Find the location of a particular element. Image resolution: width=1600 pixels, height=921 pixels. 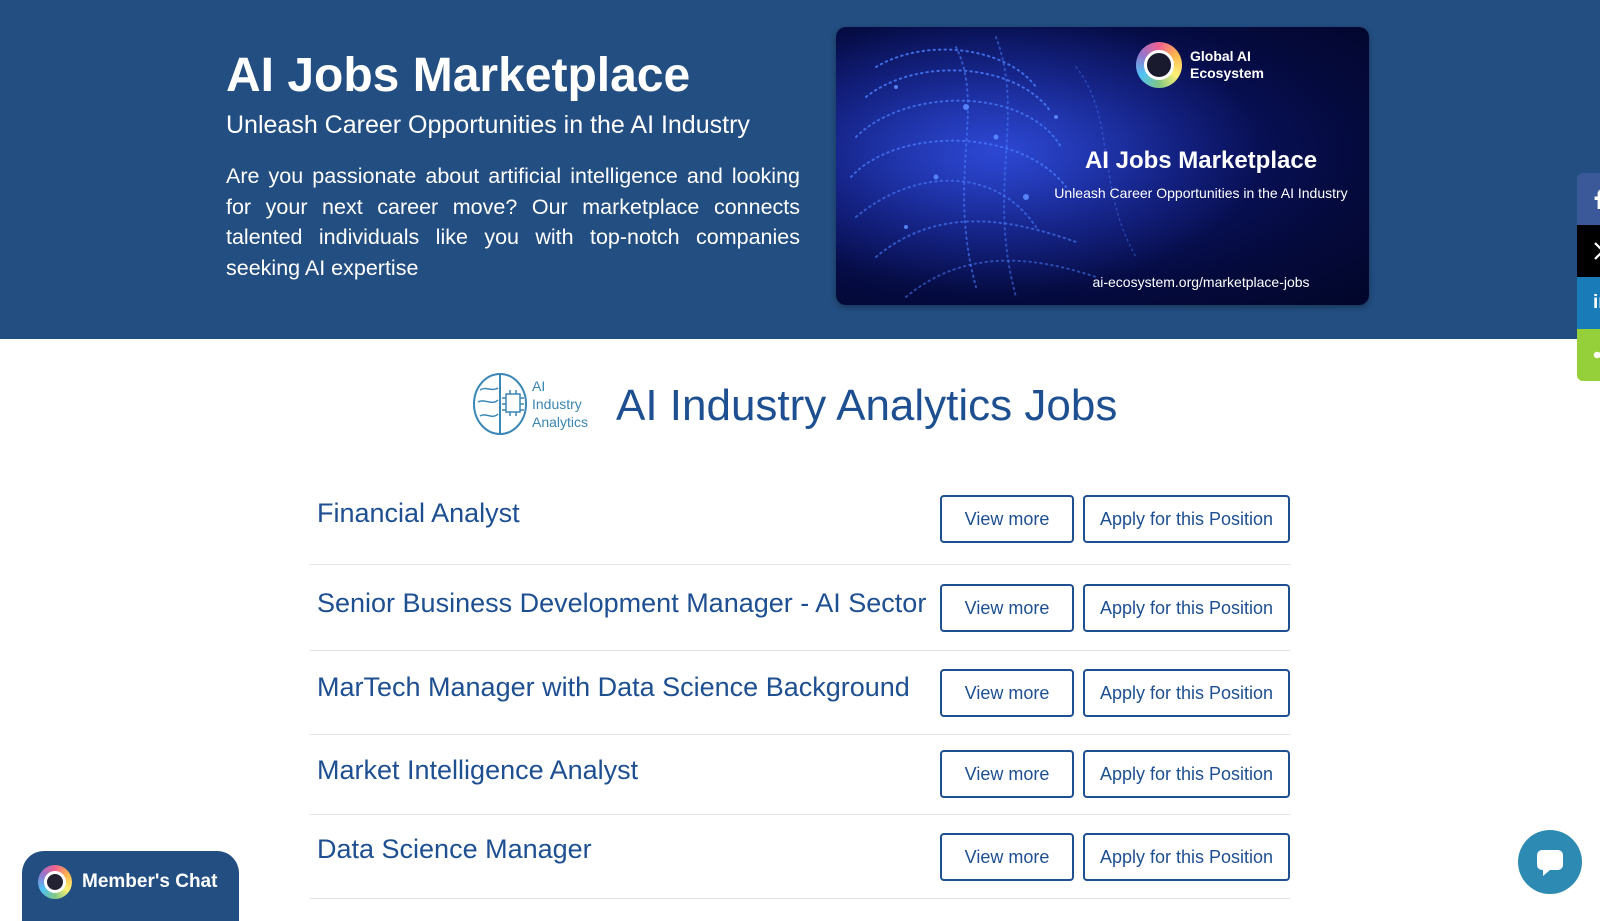

logo-text-line1: Global AI is located at coordinates (1220, 56).